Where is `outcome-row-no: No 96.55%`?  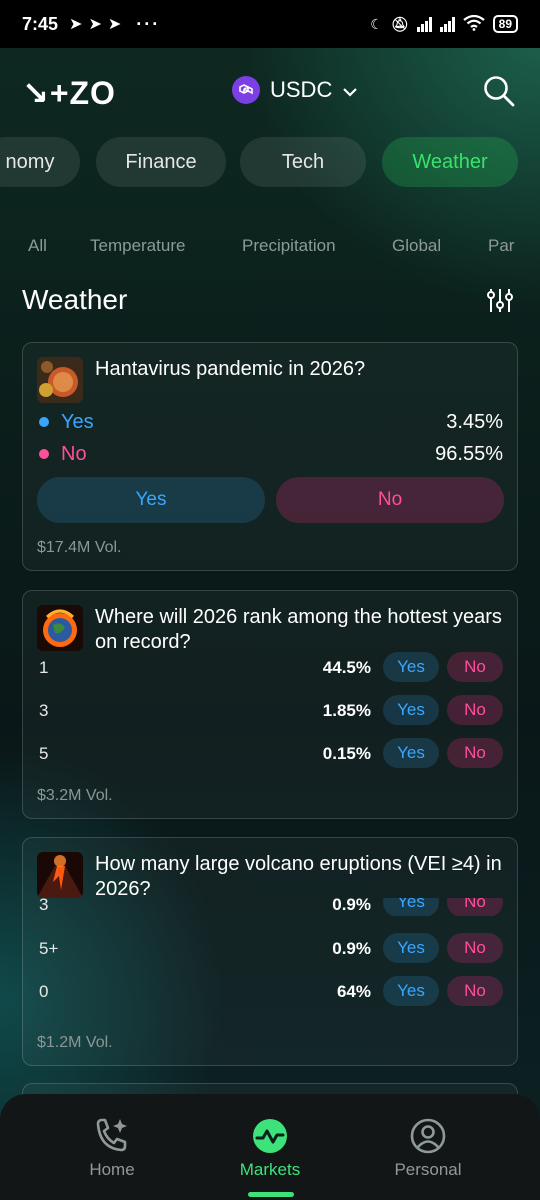 outcome-row-no: No 96.55% is located at coordinates (270, 454).